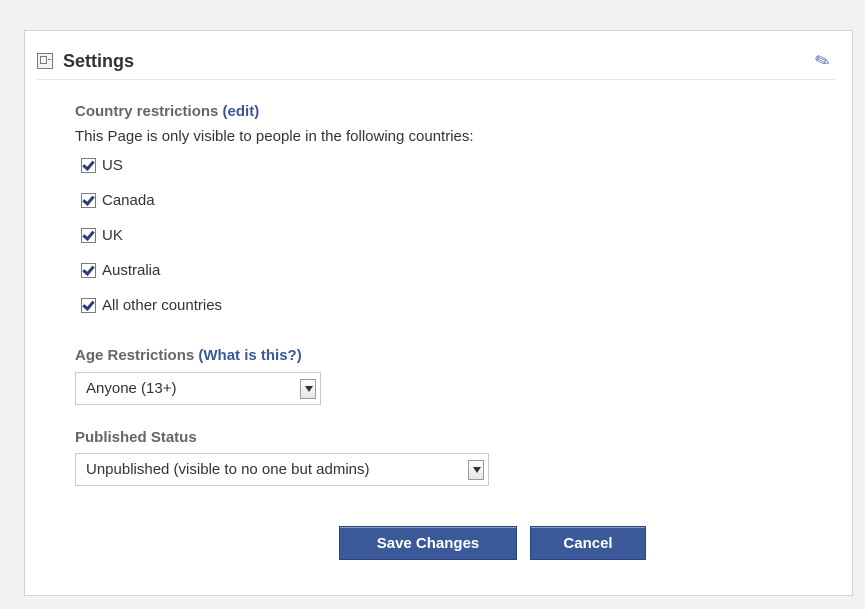 The height and width of the screenshot is (609, 865). What do you see at coordinates (88, 305) in the screenshot?
I see `checkbox-other` at bounding box center [88, 305].